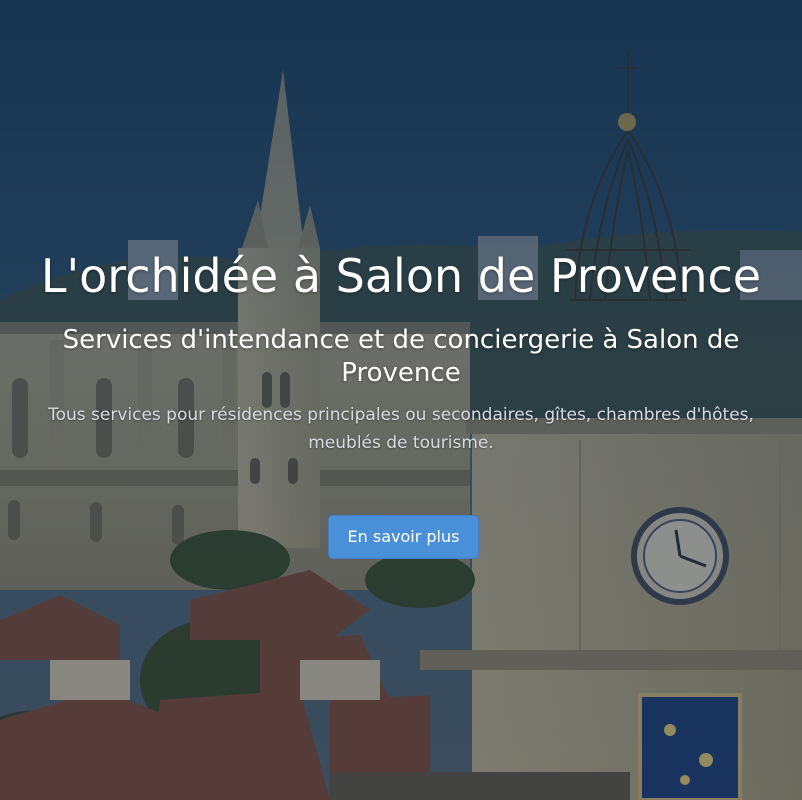 Image resolution: width=802 pixels, height=800 pixels. I want to click on learn-more-button: En savoir plus, so click(403, 537).